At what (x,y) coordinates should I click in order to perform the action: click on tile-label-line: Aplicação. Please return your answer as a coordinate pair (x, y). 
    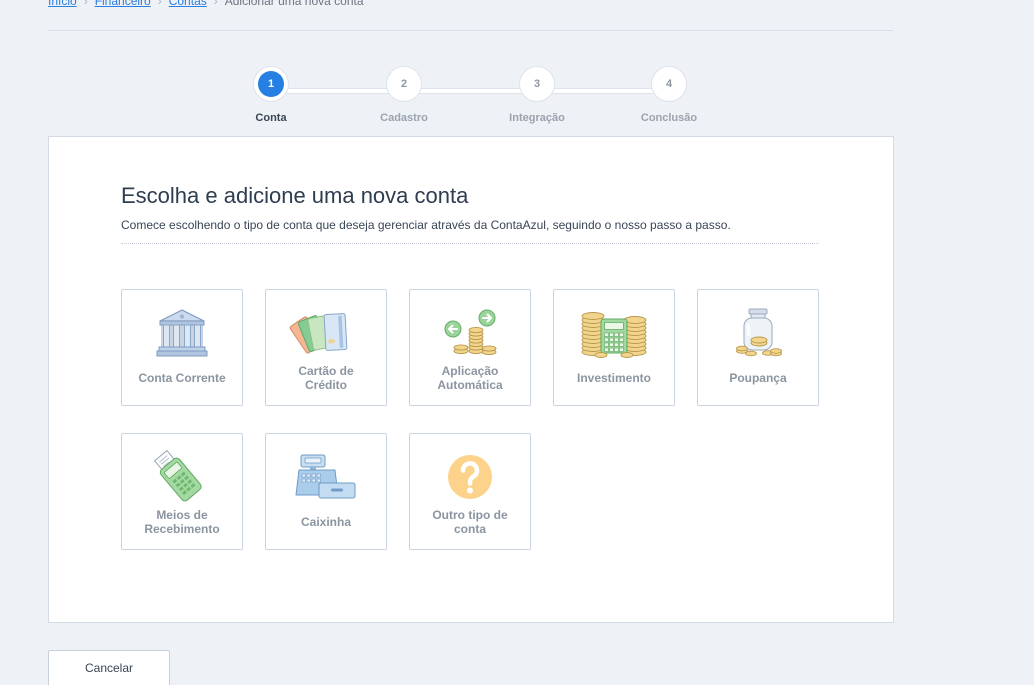
    Looking at the image, I should click on (470, 371).